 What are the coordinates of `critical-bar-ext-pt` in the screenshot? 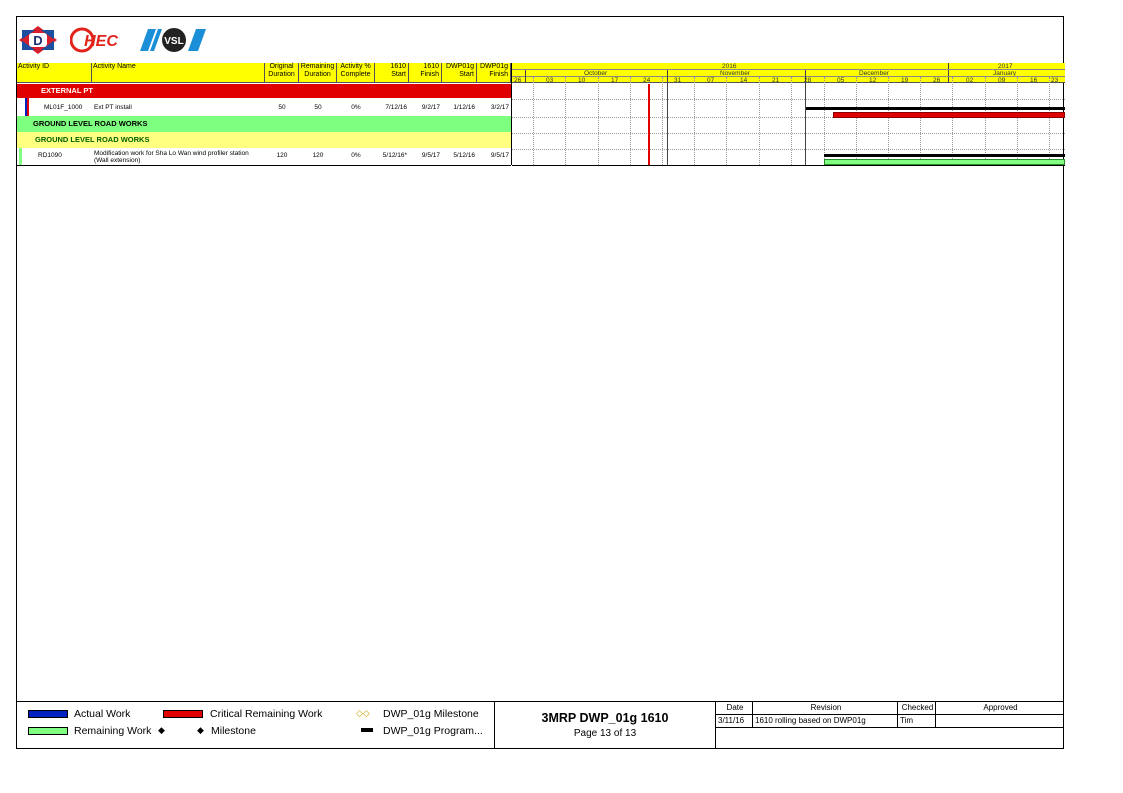 It's located at (949, 115).